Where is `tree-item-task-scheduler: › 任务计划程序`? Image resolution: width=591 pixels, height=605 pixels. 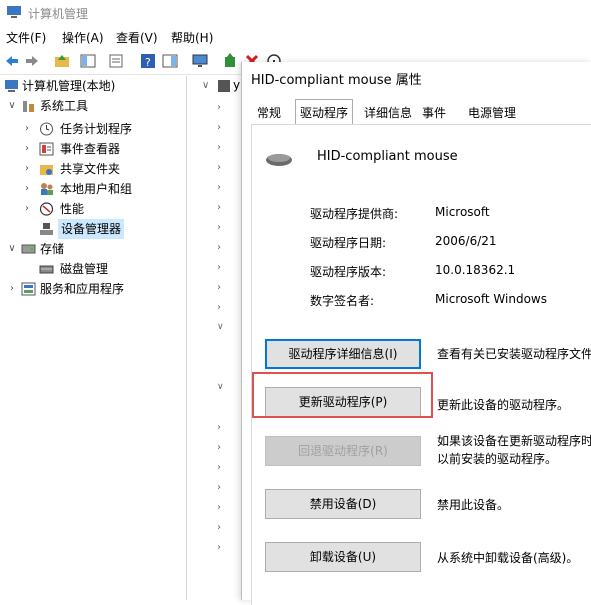
tree-item-task-scheduler: › 任务计划程序 is located at coordinates (93, 129).